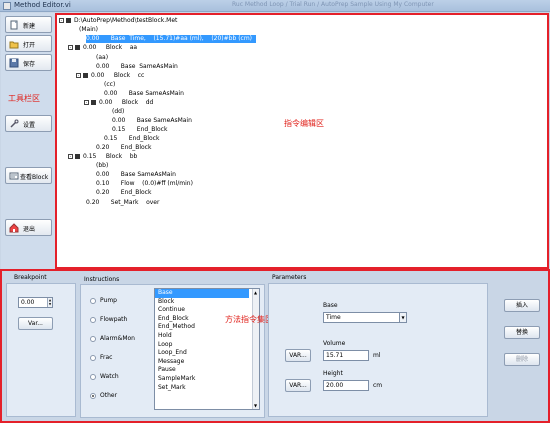 Image resolution: width=550 pixels, height=423 pixels. Describe the element at coordinates (330, 305) in the screenshot. I see `base-label: Base` at that location.